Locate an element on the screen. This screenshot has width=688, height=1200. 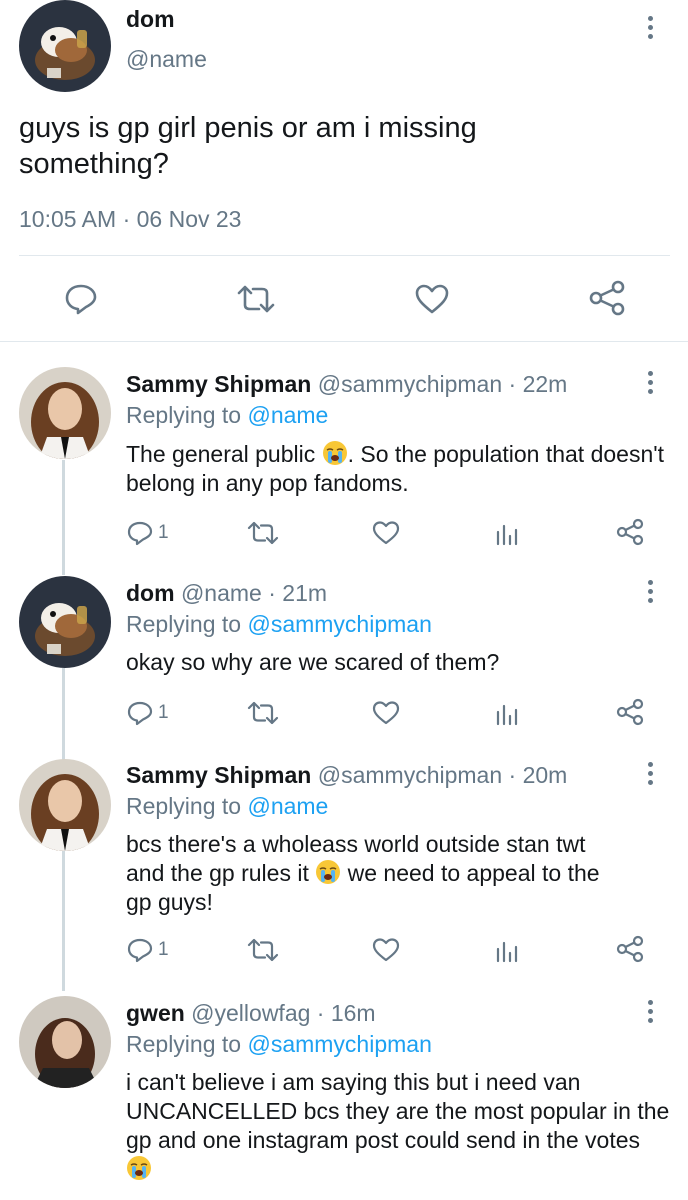
reply-meta: Sammy Shipman @sammychipman · 22m is located at coordinates (346, 384).